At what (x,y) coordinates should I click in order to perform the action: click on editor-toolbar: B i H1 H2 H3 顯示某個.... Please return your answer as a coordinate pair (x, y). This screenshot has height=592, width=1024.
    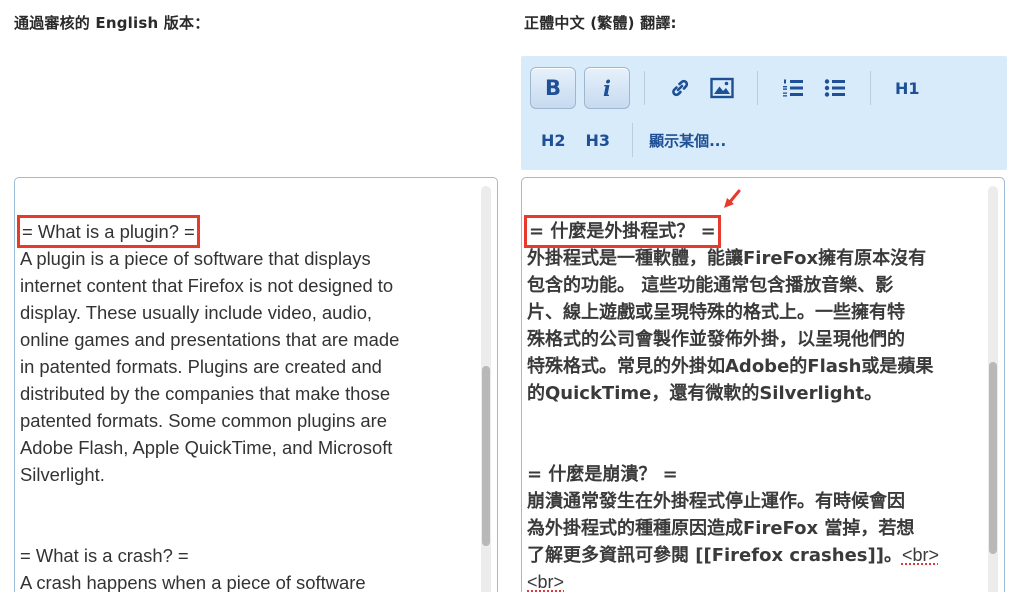
    Looking at the image, I should click on (764, 113).